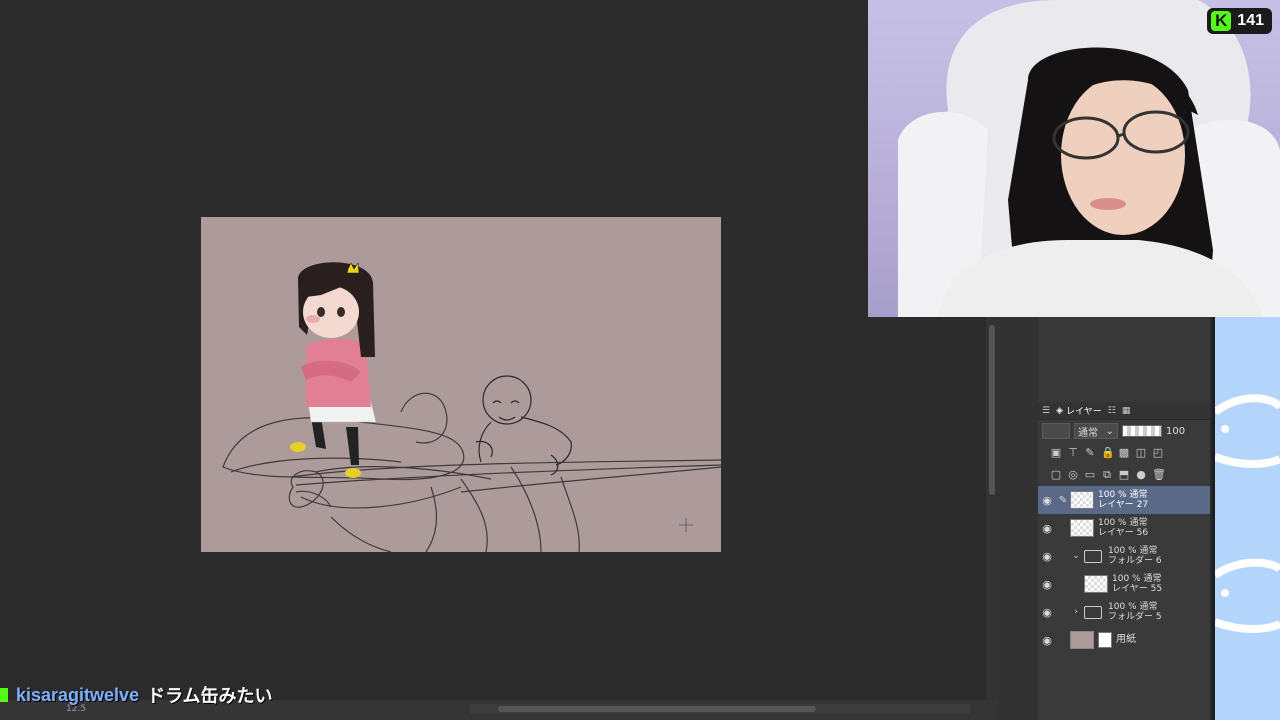 This screenshot has width=1280, height=720. Describe the element at coordinates (78, 694) in the screenshot. I see `chat-username: kisaragitwelve` at that location.